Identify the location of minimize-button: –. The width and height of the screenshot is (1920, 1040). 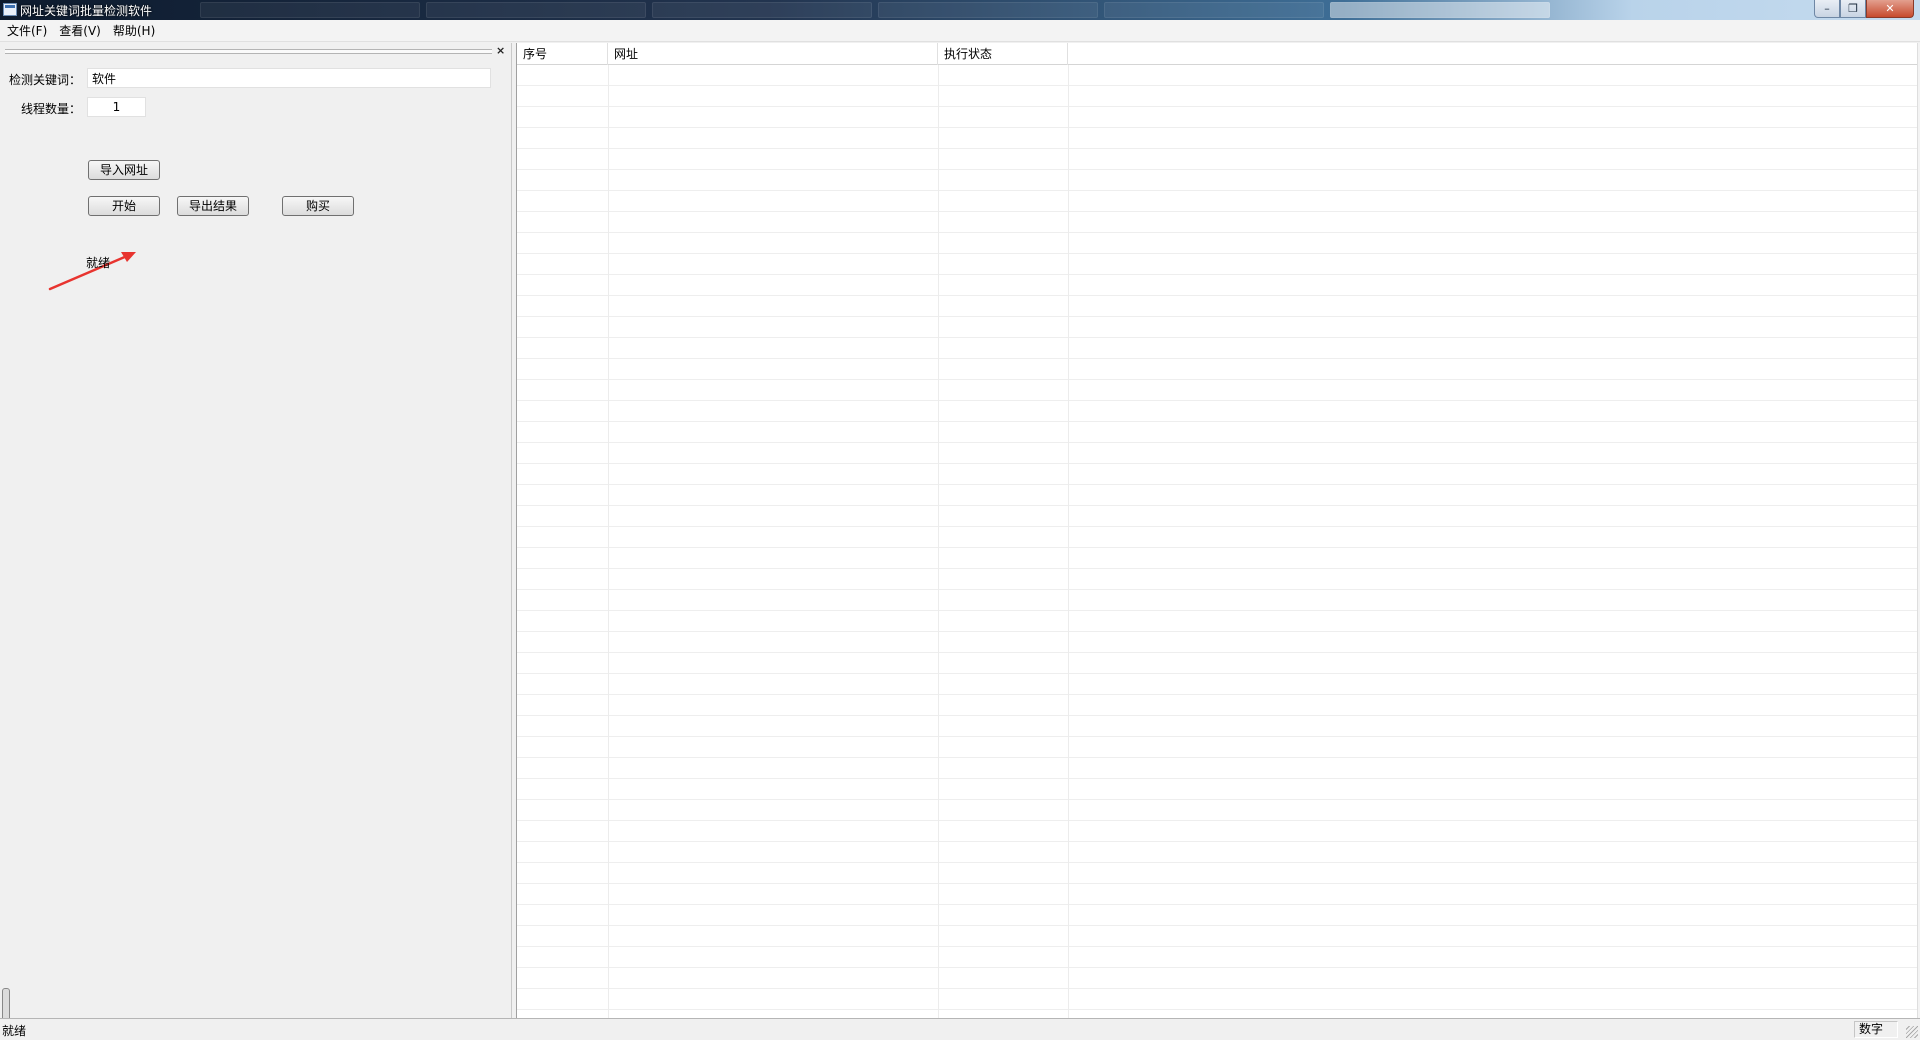
(1827, 9).